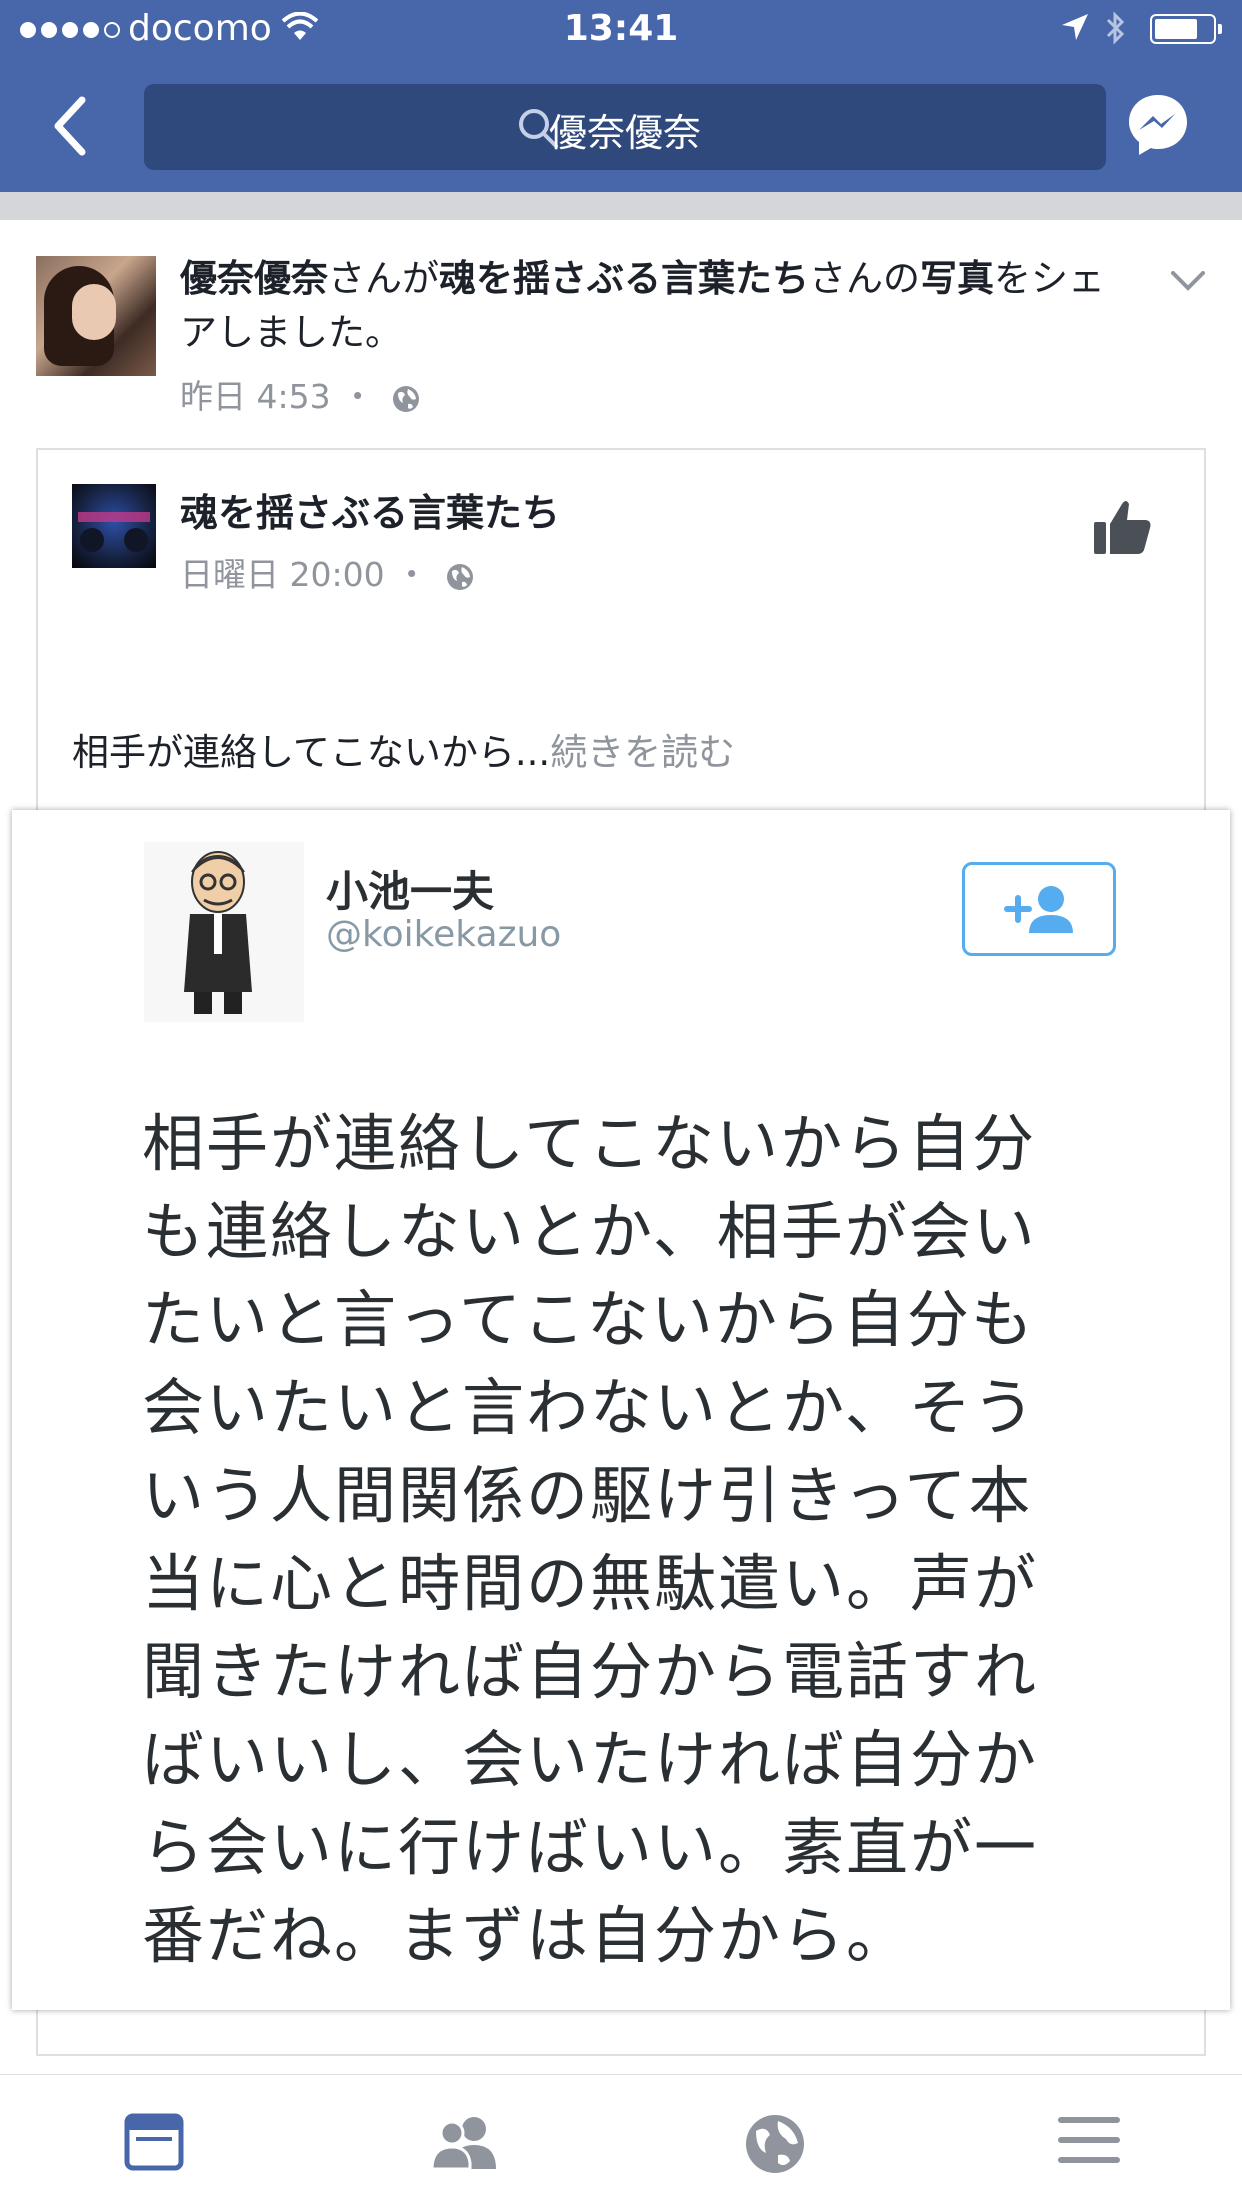 This screenshot has width=1242, height=2209. What do you see at coordinates (410, 891) in the screenshot?
I see `tweet-author-name: 小池一夫` at bounding box center [410, 891].